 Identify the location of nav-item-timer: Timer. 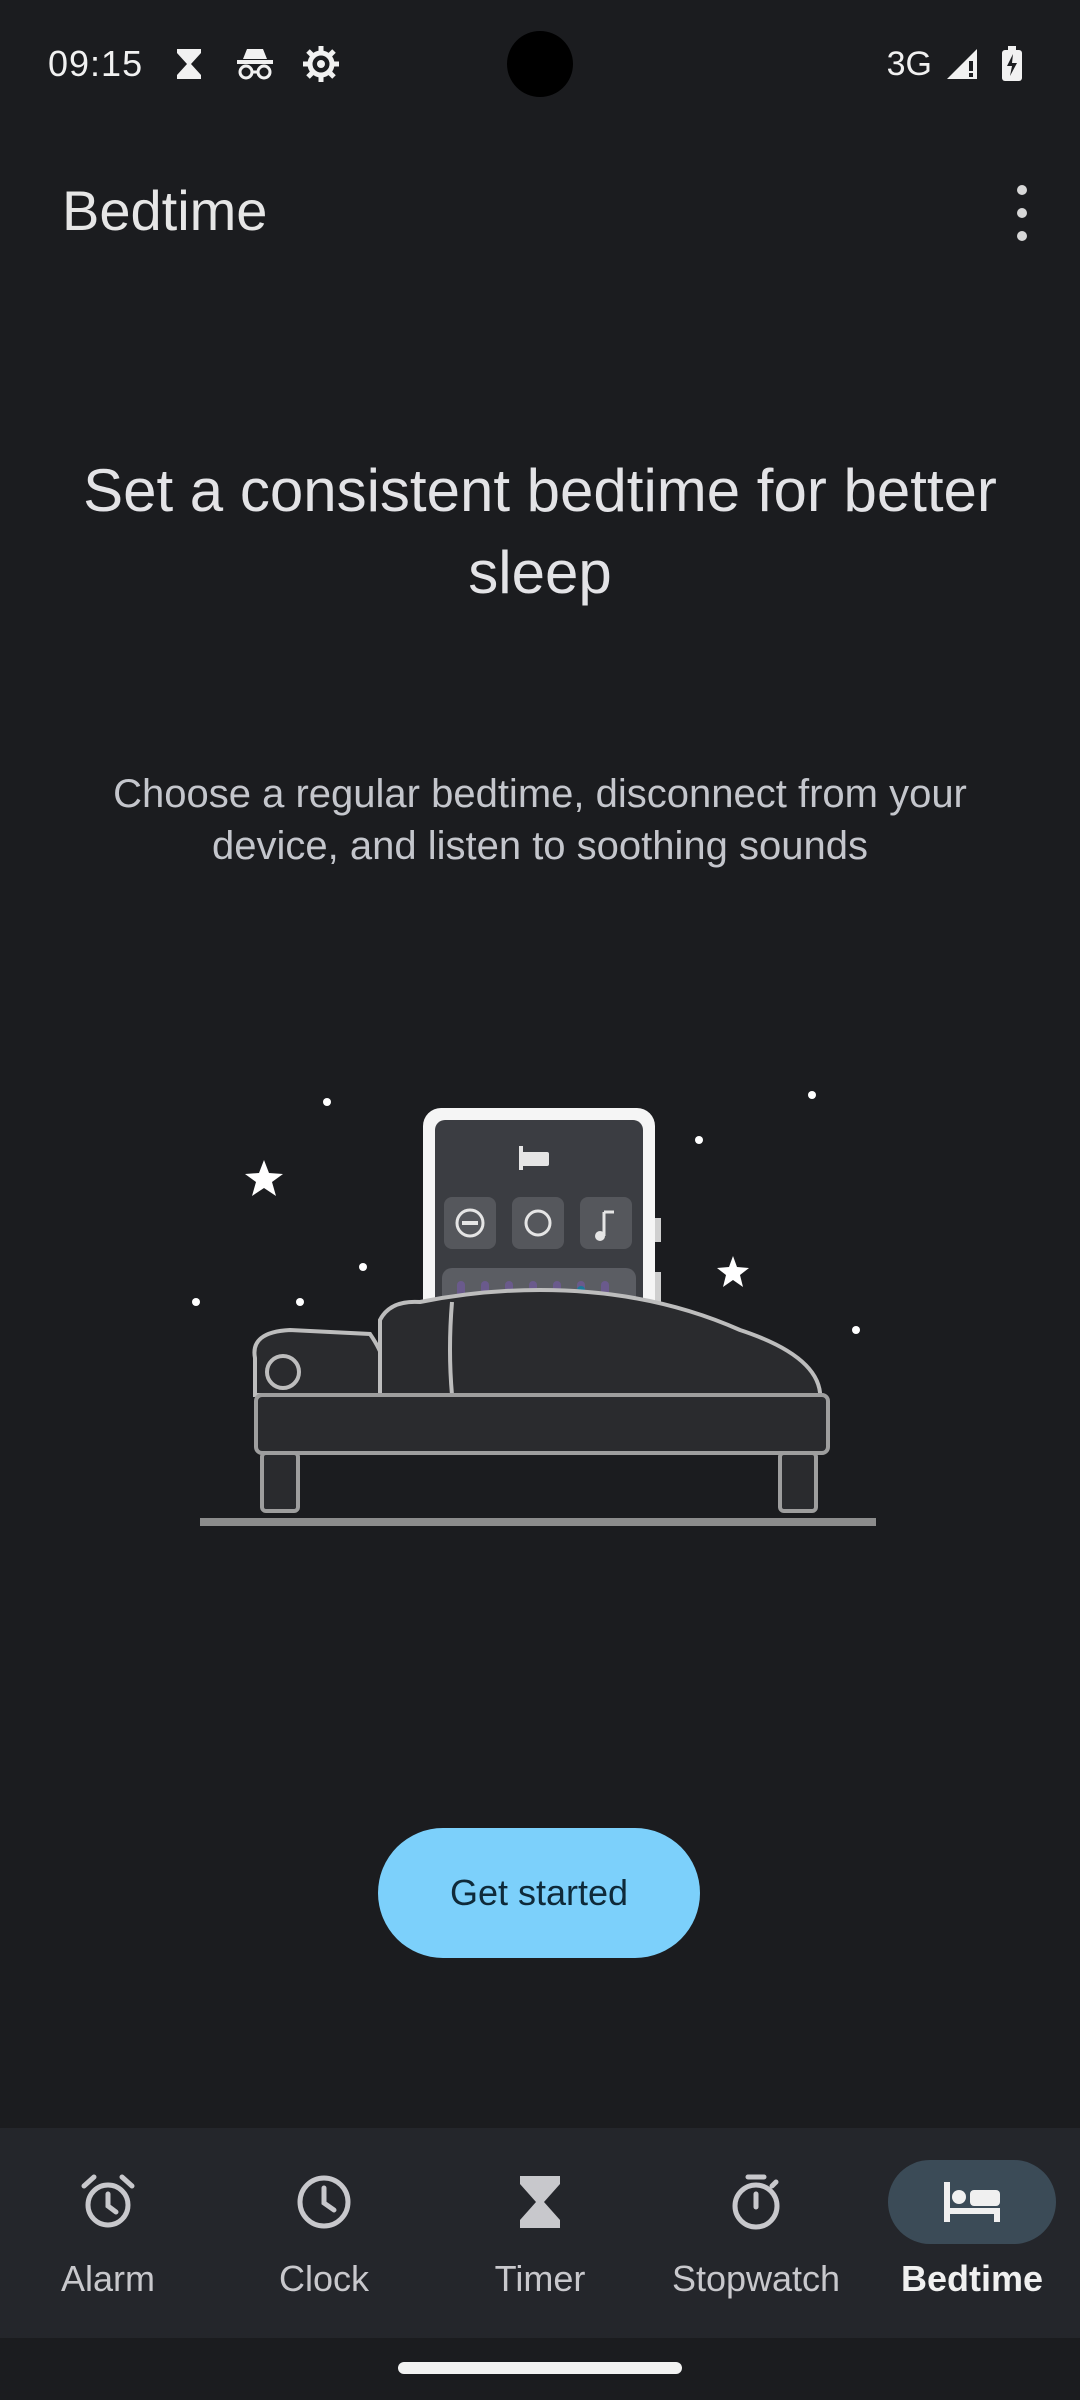
(540, 2233).